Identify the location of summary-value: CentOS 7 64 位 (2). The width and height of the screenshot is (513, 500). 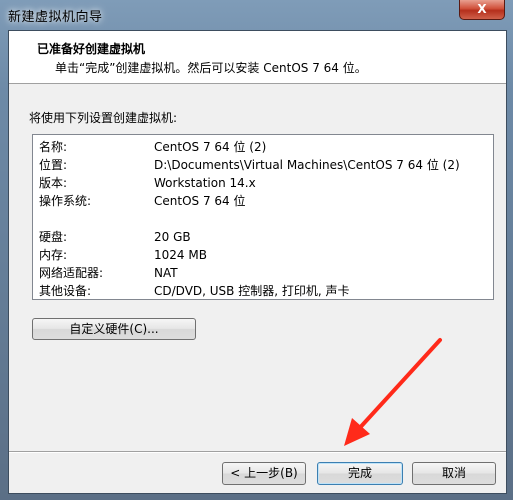
(210, 147).